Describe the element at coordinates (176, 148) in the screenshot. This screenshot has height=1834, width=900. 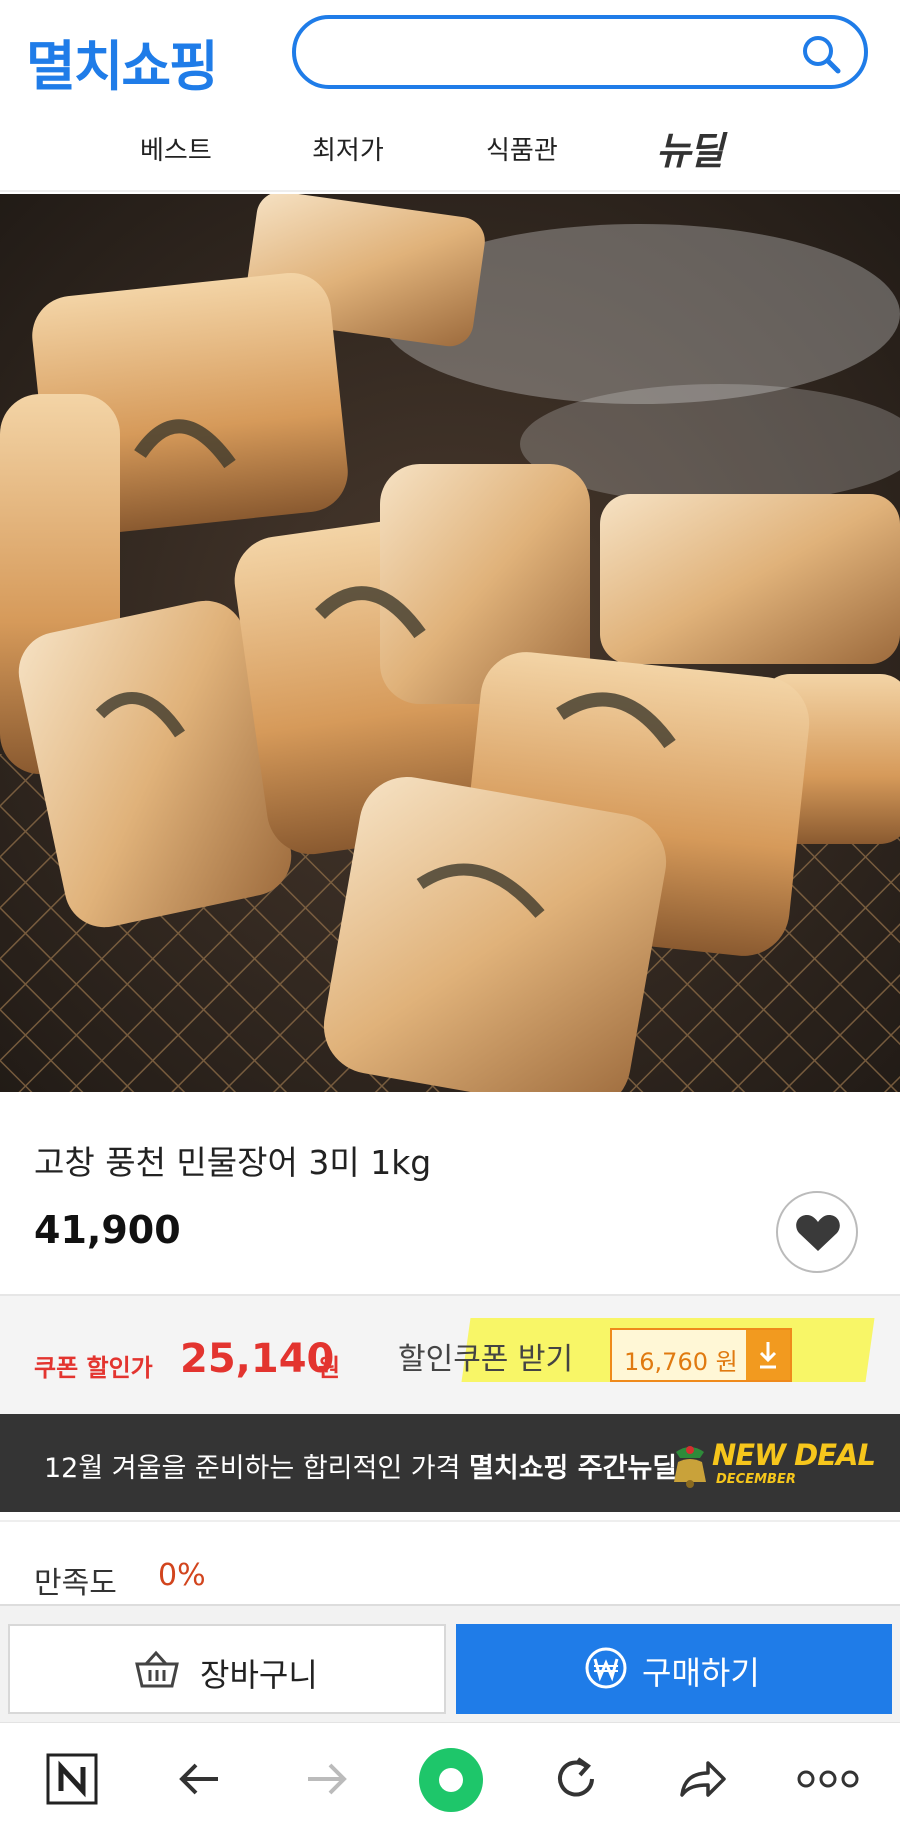
I see `nav-item-best: 베스트` at that location.